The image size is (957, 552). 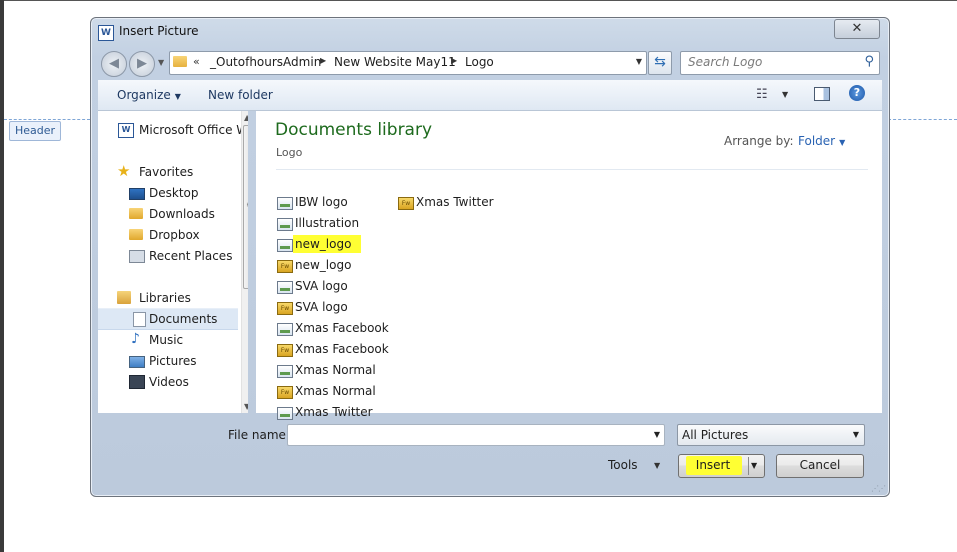 What do you see at coordinates (820, 466) in the screenshot?
I see `cancel-button: Cancel` at bounding box center [820, 466].